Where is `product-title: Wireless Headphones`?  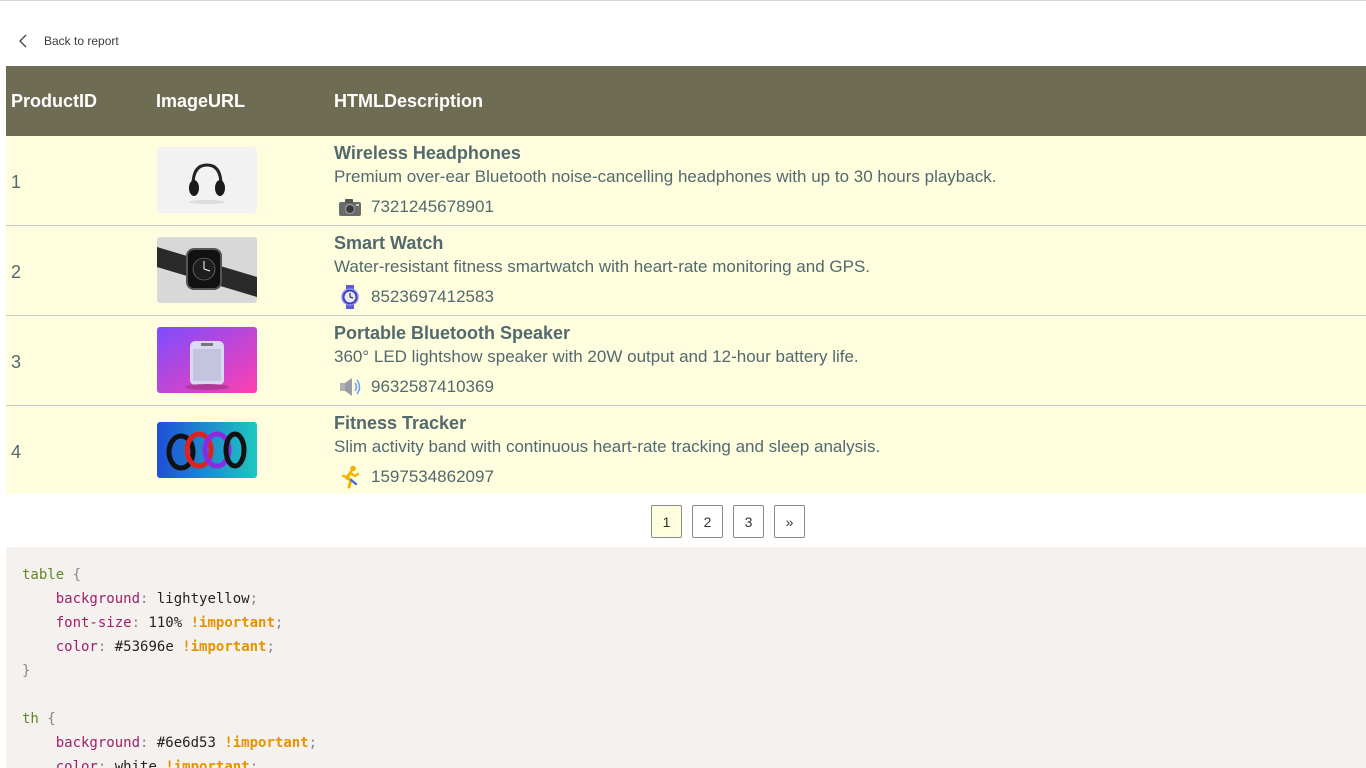
product-title: Wireless Headphones is located at coordinates (427, 153).